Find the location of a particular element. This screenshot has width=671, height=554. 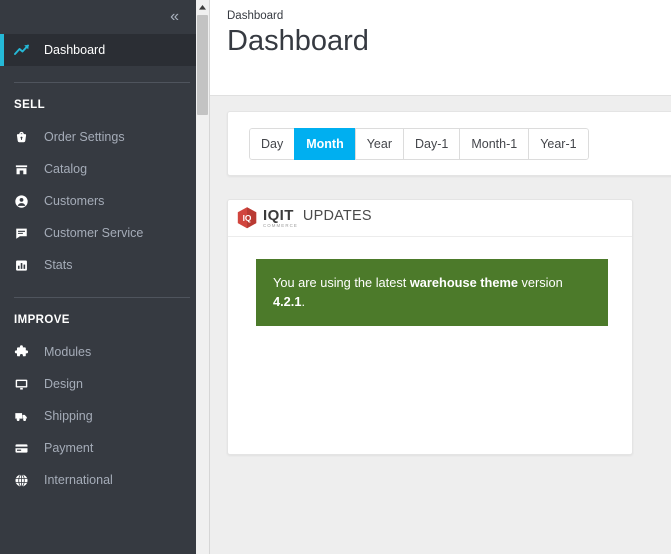

alert-text-after: version is located at coordinates (540, 282).